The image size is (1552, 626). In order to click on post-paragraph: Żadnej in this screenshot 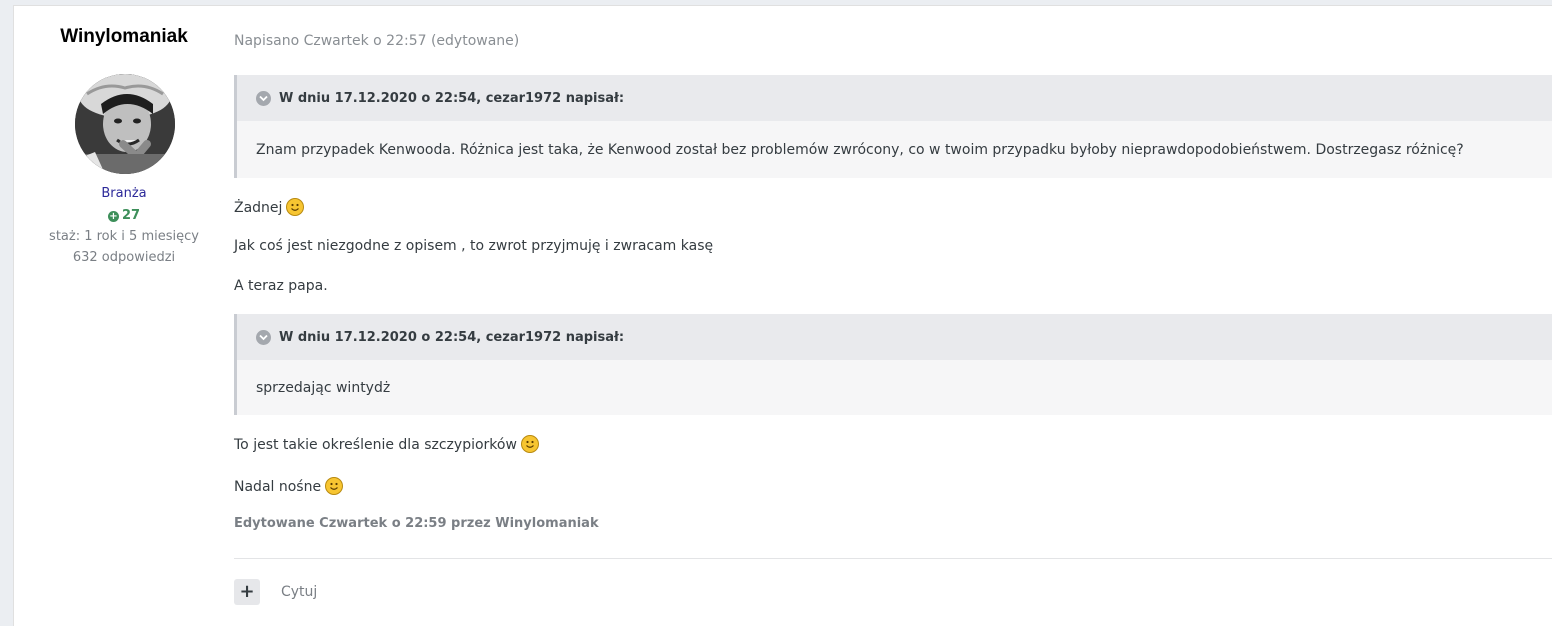, I will do `click(269, 207)`.